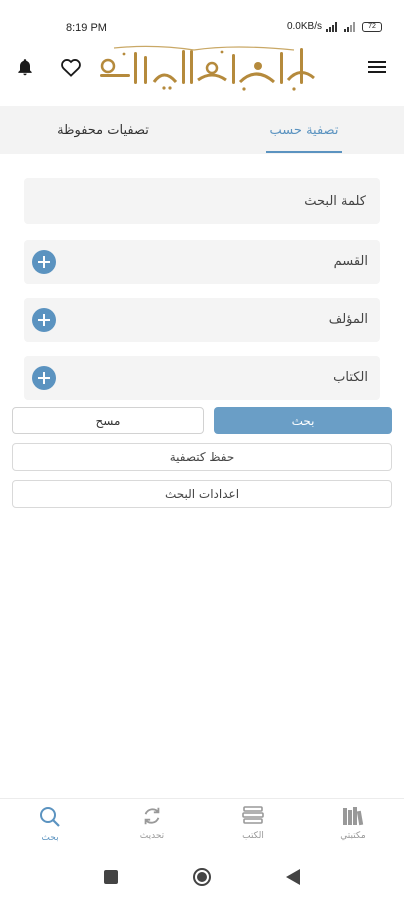  I want to click on status-bar: 8:19 PM 0.0KB/s 72, so click(202, 20).